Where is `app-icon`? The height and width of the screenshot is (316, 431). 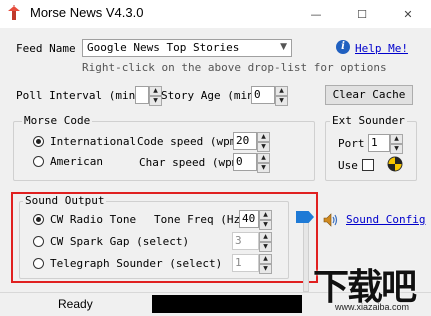
app-icon is located at coordinates (14, 12).